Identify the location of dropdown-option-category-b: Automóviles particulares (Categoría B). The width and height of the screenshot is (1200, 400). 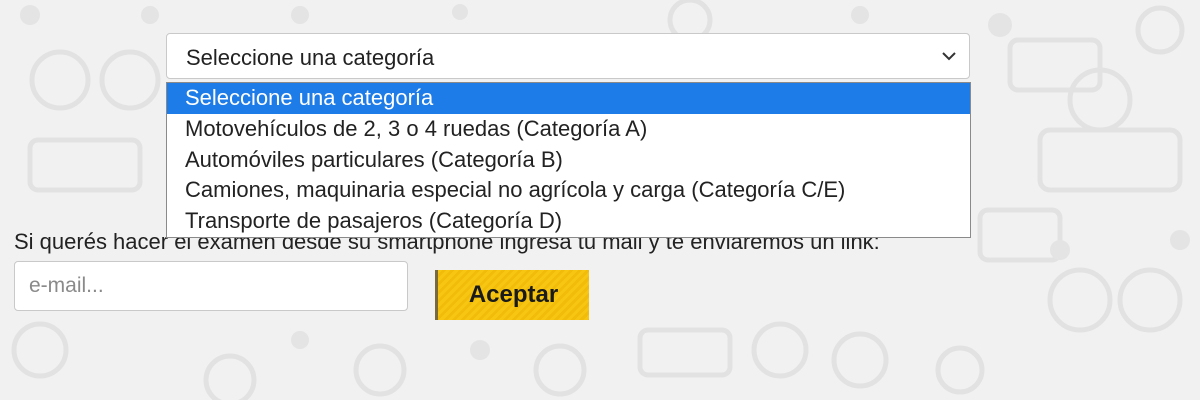
(568, 160).